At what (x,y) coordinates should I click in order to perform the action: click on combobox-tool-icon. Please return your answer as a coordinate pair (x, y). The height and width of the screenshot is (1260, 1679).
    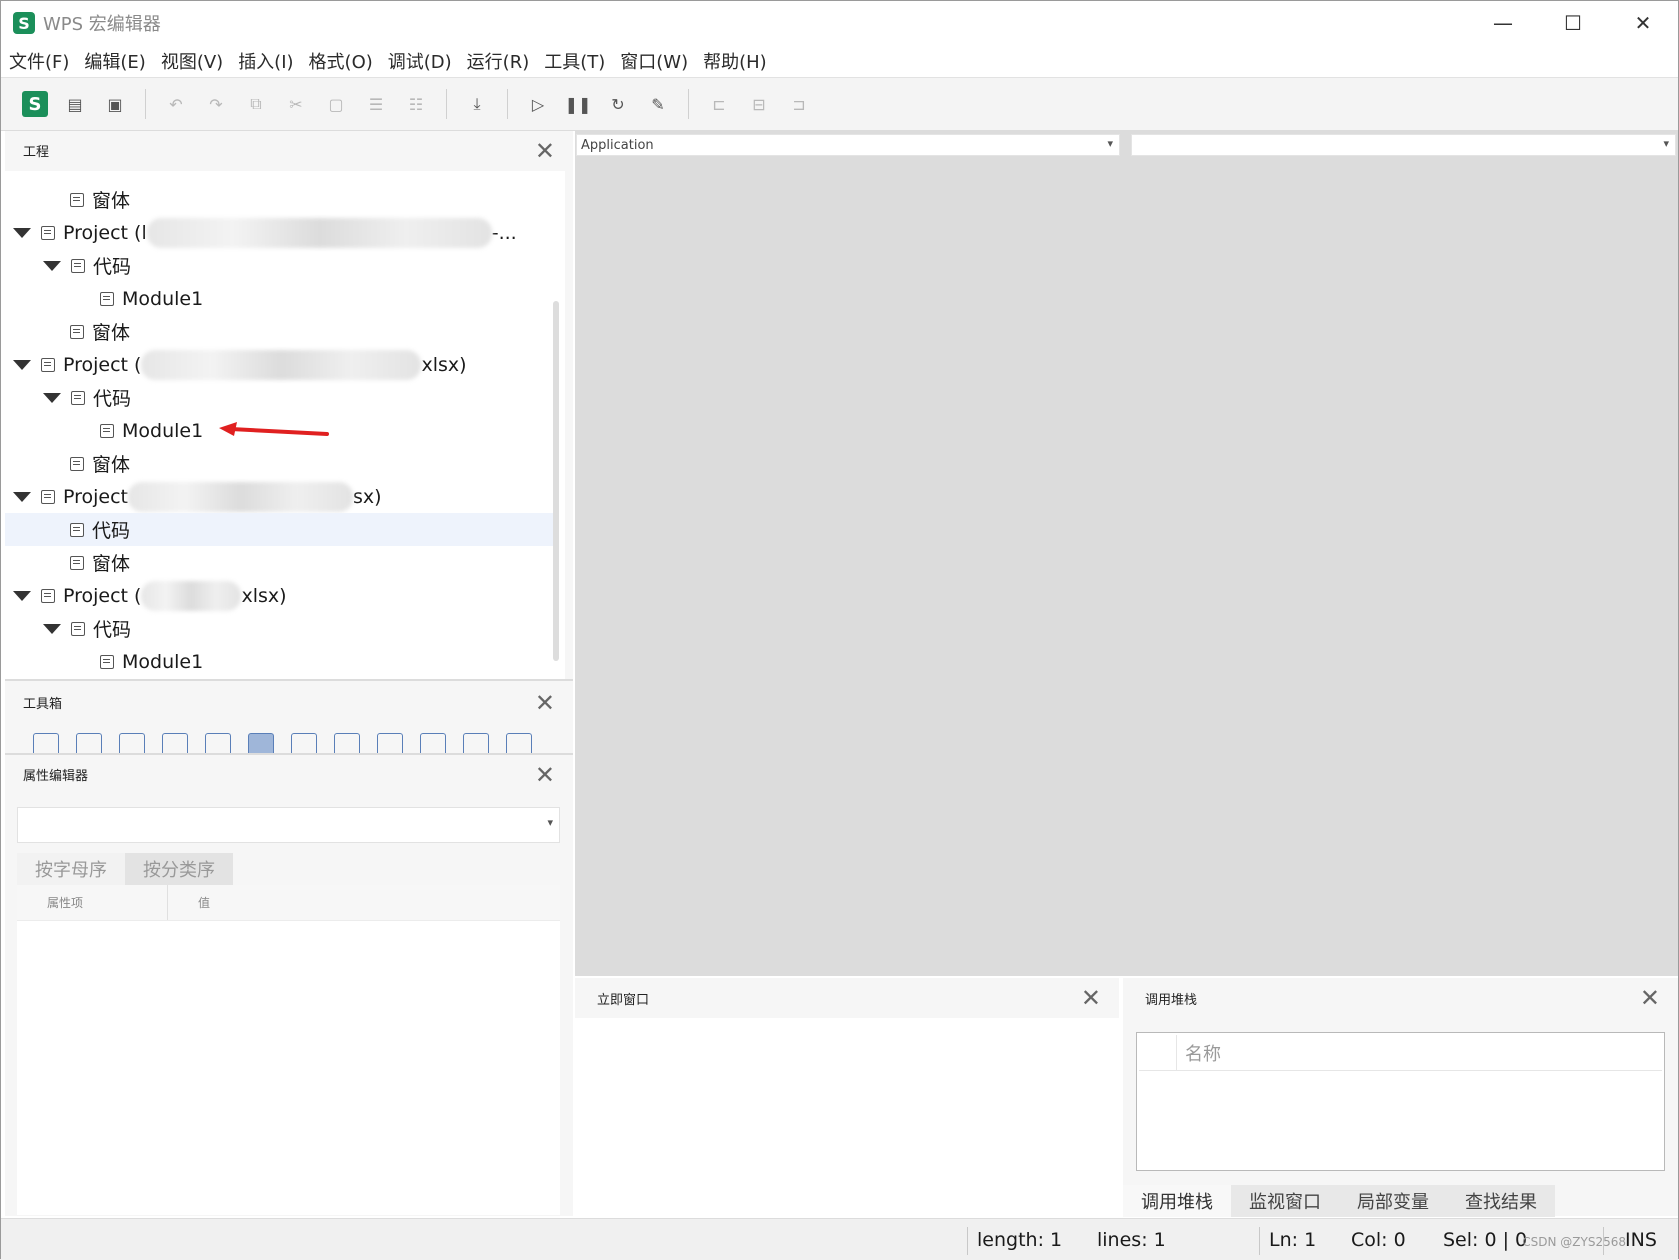
    Looking at the image, I should click on (261, 743).